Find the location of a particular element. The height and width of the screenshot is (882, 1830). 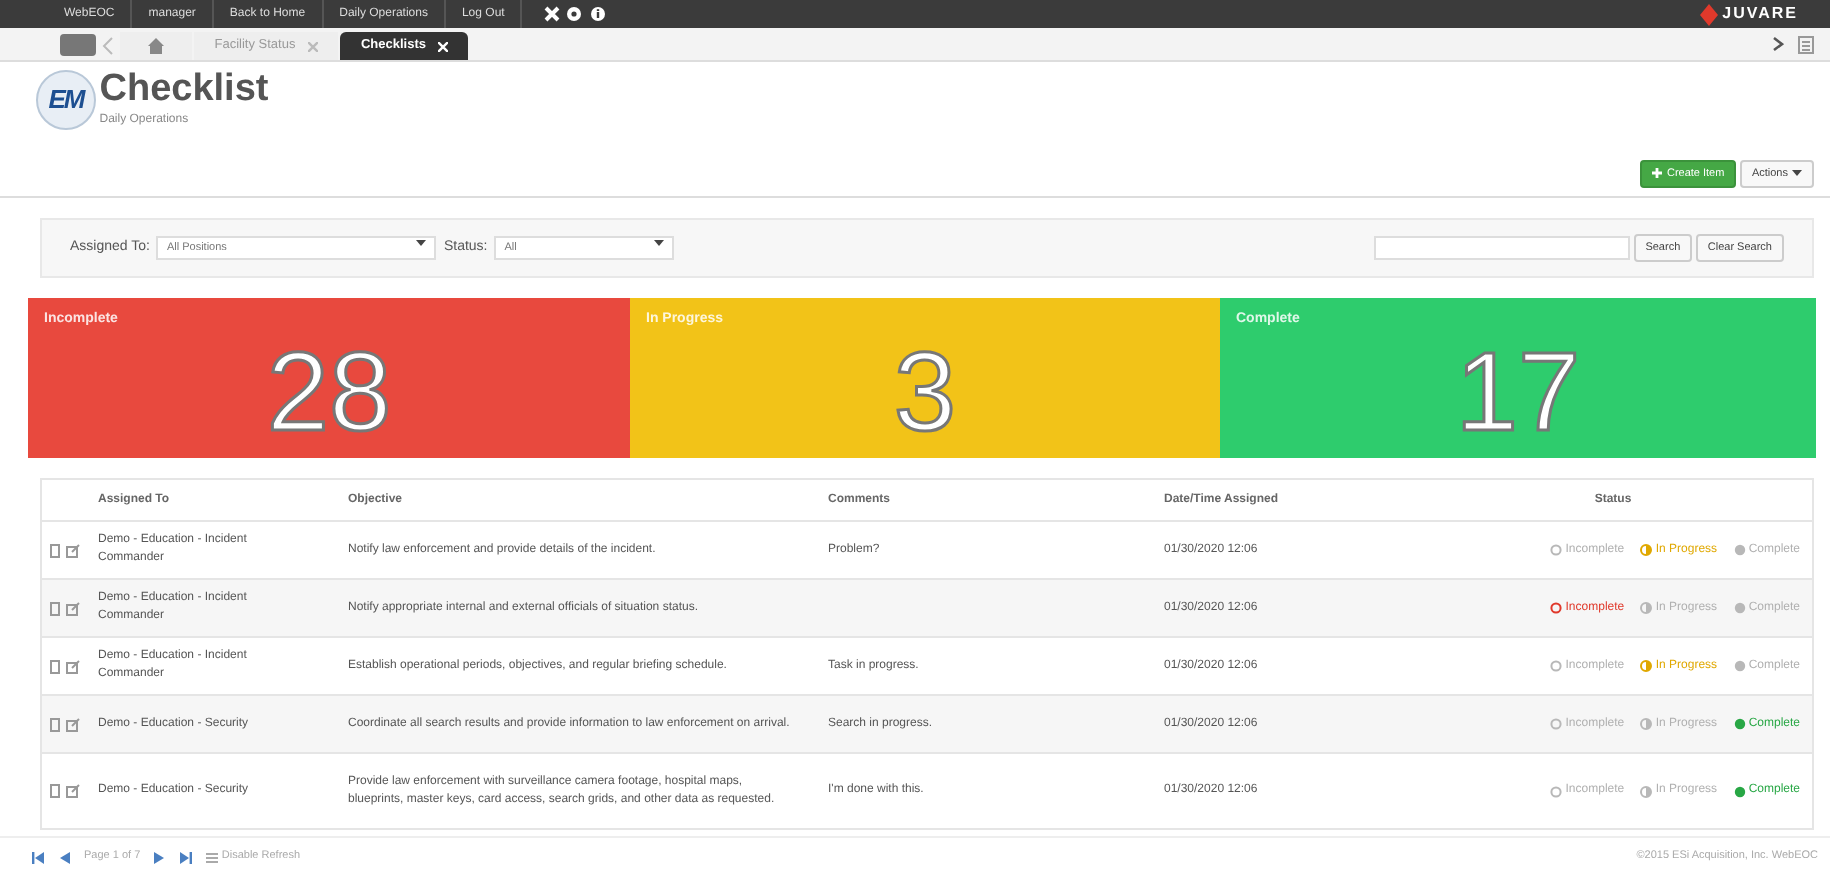

first-page-icon is located at coordinates (38, 857).